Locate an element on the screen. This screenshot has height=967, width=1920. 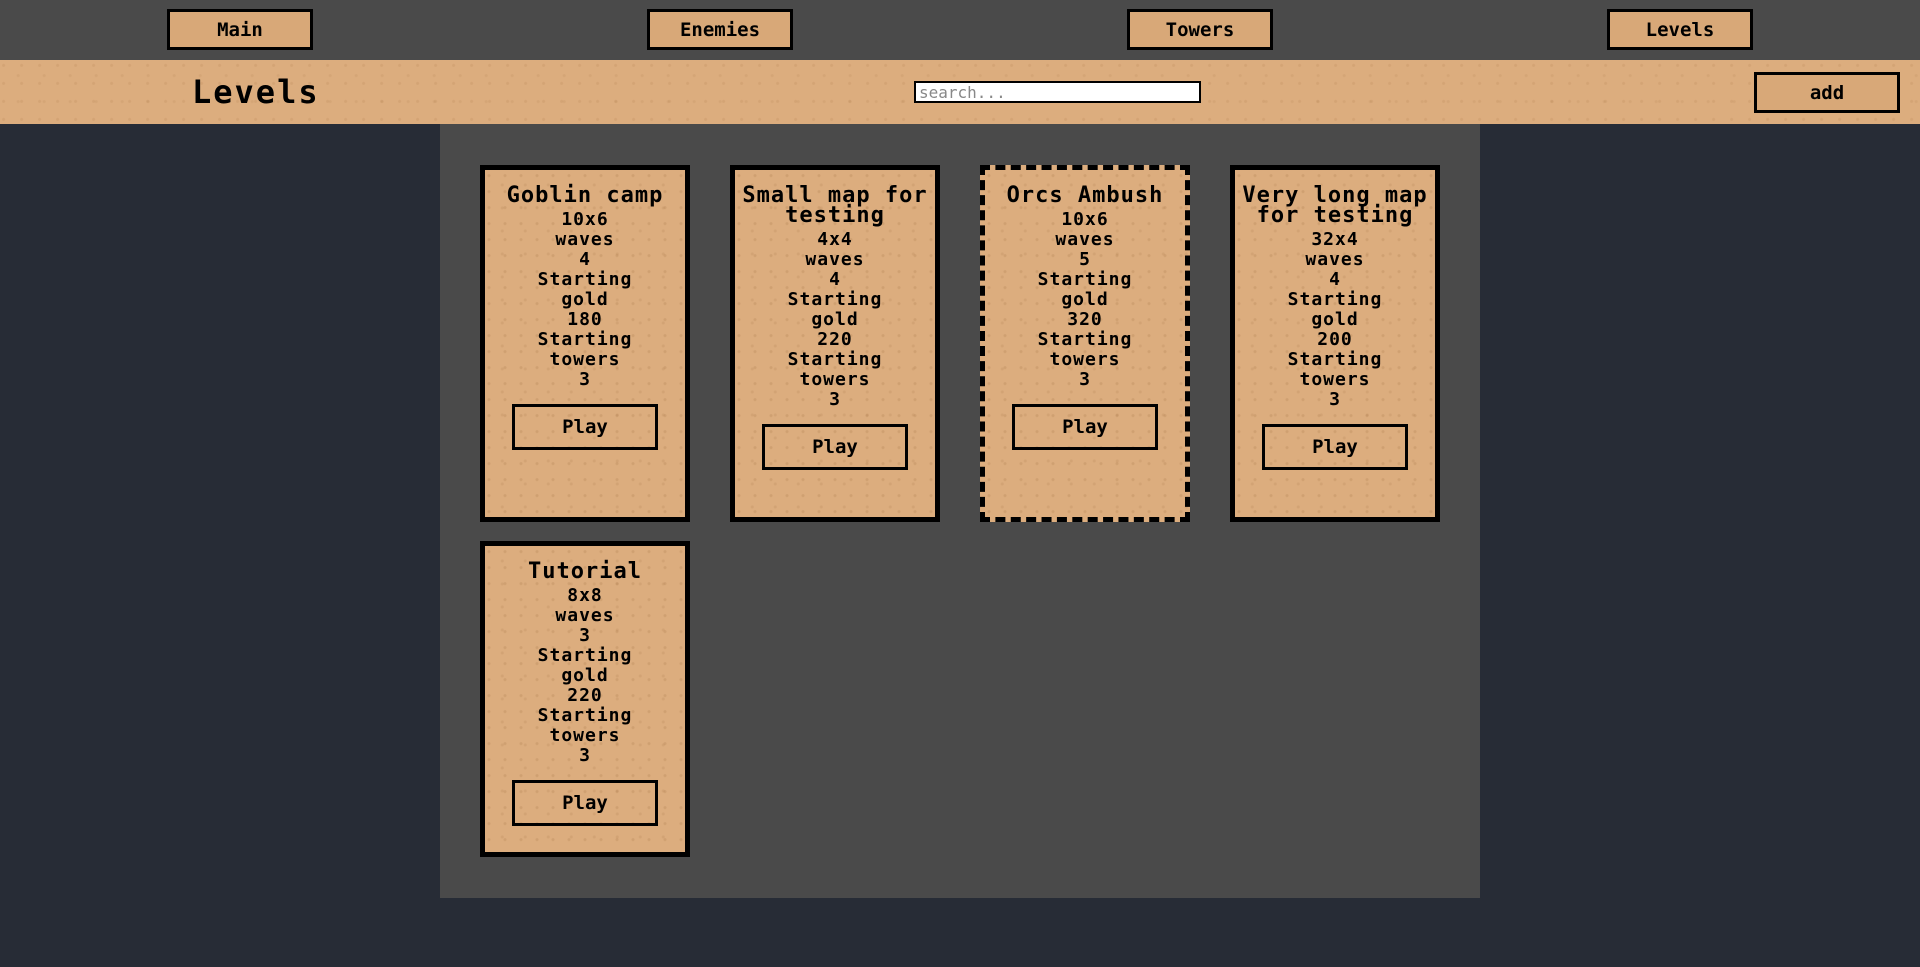
search-input is located at coordinates (1057, 92).